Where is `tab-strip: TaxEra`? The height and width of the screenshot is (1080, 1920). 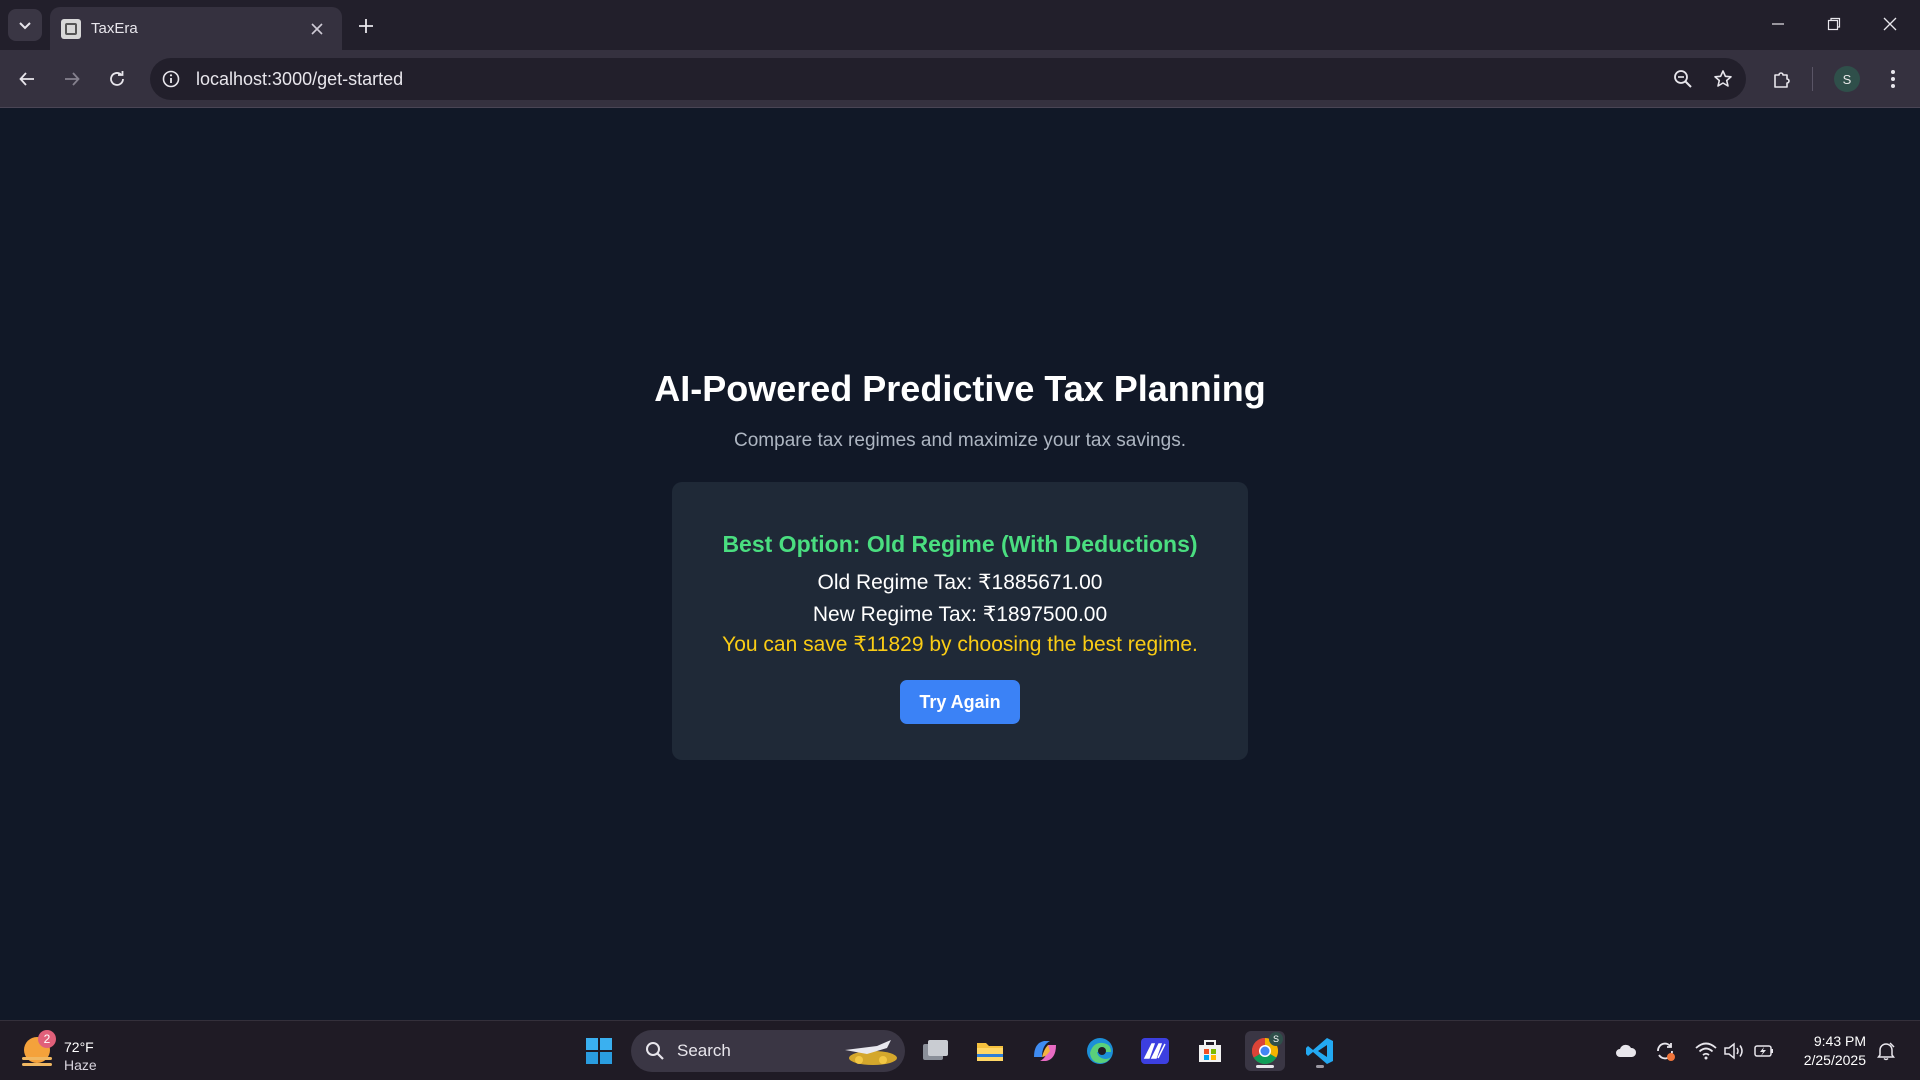 tab-strip: TaxEra is located at coordinates (960, 25).